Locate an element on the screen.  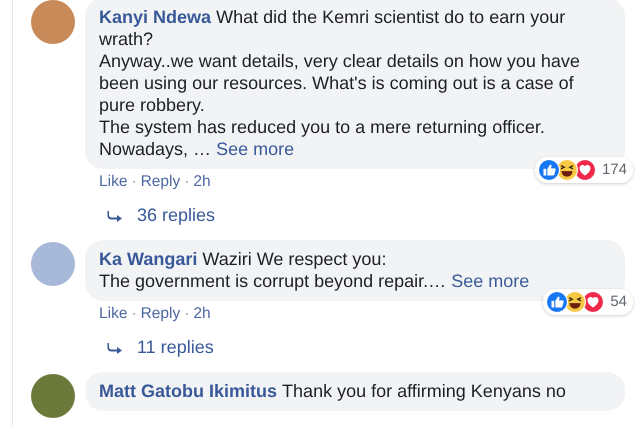
comment-text: Matt Gatobu Ikimitus Thank you for affirming Kenyans no is located at coordinates (333, 391).